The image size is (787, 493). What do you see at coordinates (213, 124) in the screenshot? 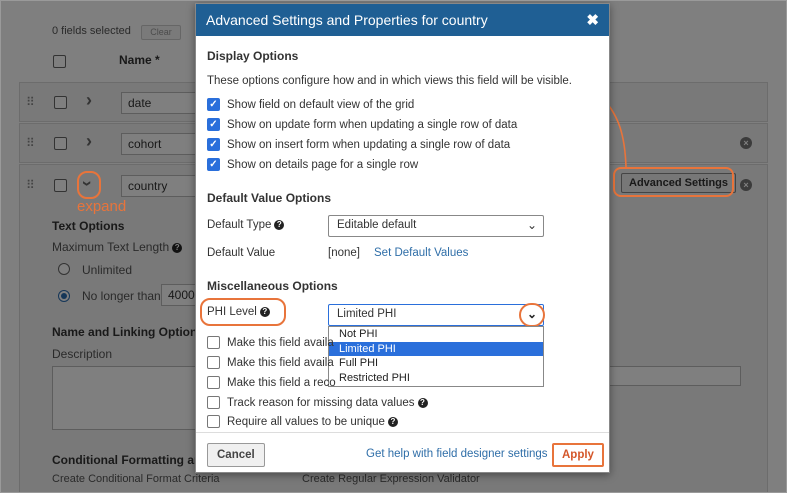
I see `show-on-update-checkbox: ✓` at bounding box center [213, 124].